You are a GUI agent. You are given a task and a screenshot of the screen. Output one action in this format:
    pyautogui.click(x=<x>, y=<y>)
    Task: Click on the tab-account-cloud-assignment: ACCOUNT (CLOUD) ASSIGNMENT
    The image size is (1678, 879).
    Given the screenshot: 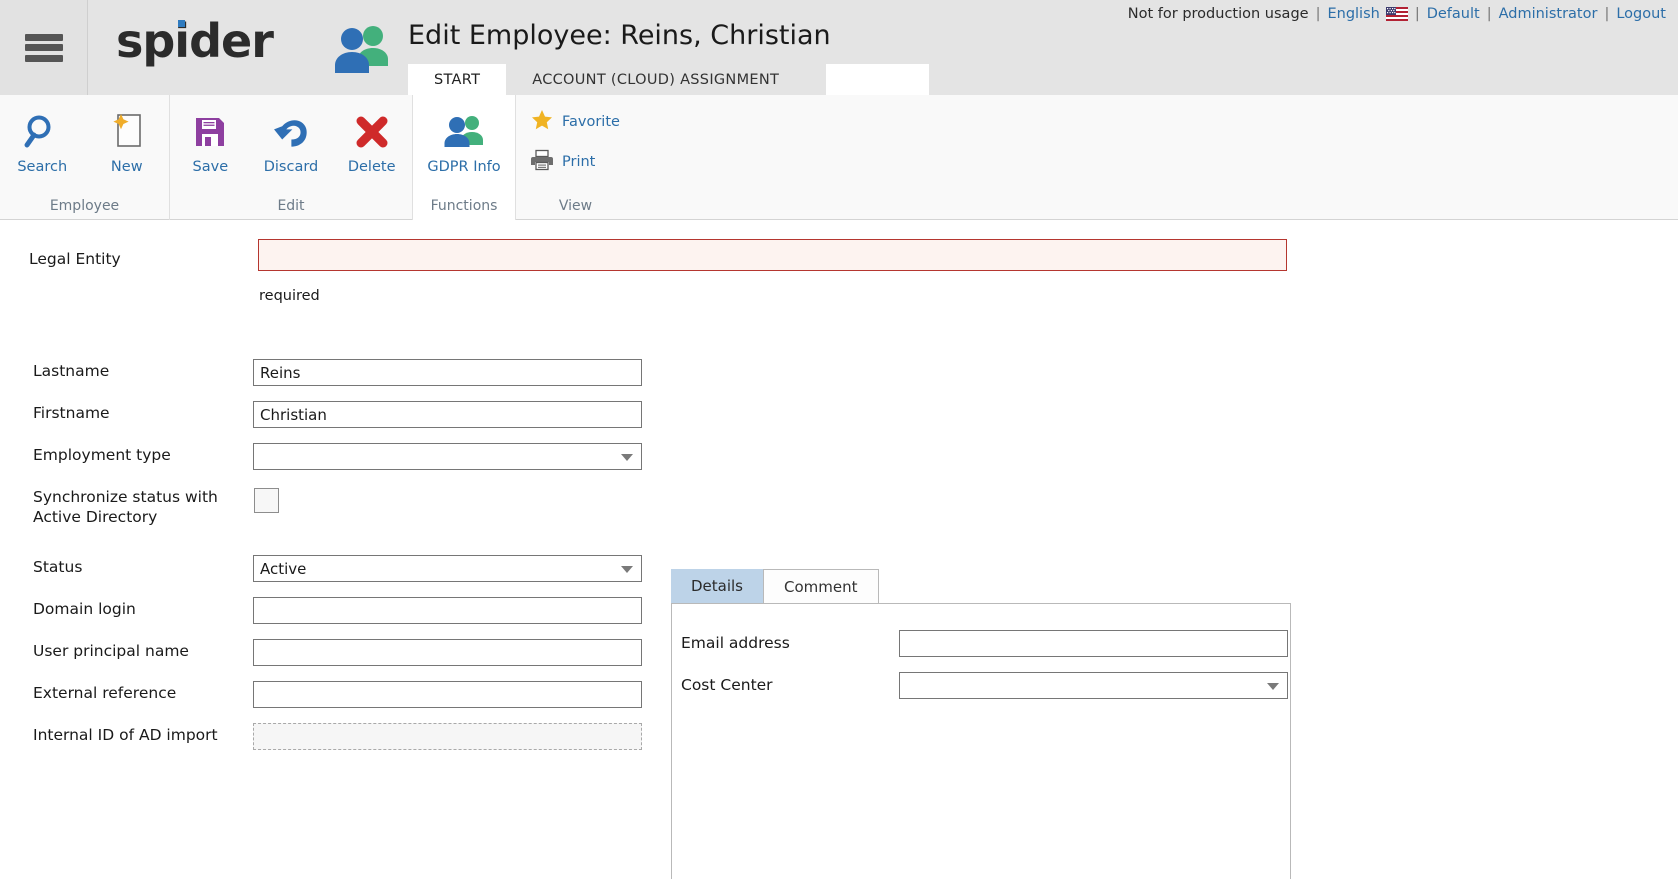 What is the action you would take?
    pyautogui.click(x=655, y=79)
    